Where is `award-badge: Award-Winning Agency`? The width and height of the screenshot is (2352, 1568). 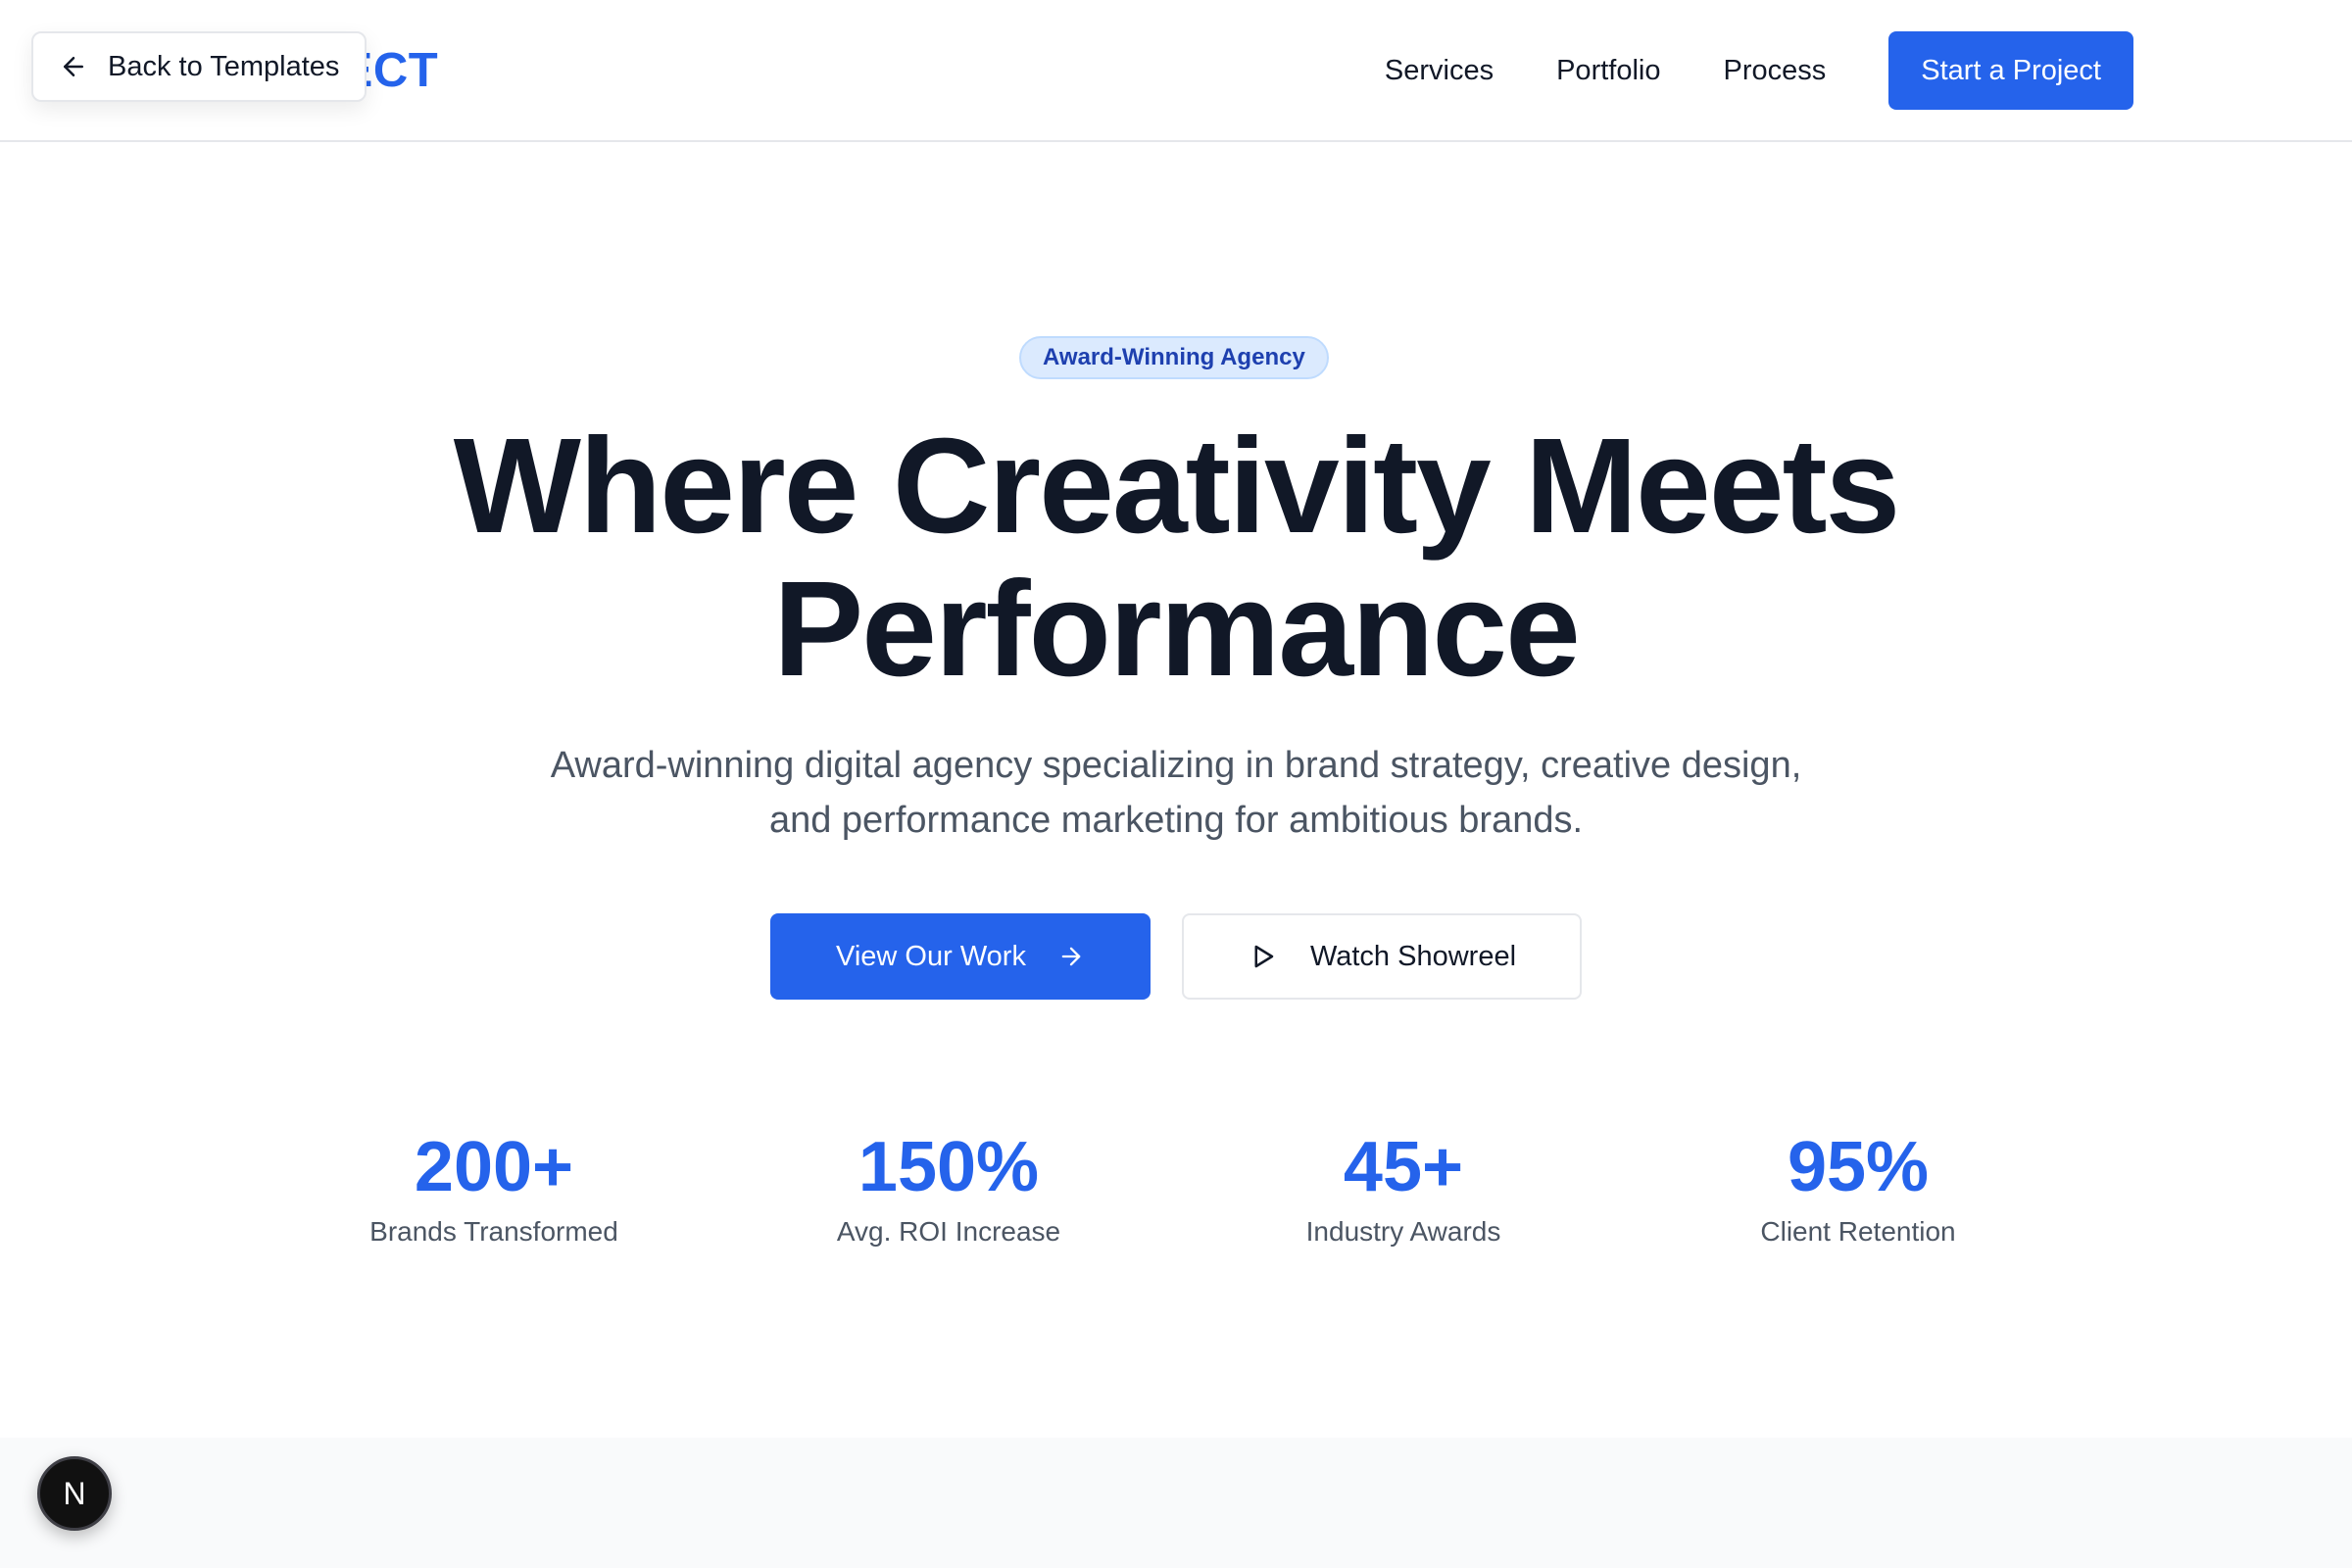
award-badge: Award-Winning Agency is located at coordinates (1174, 357).